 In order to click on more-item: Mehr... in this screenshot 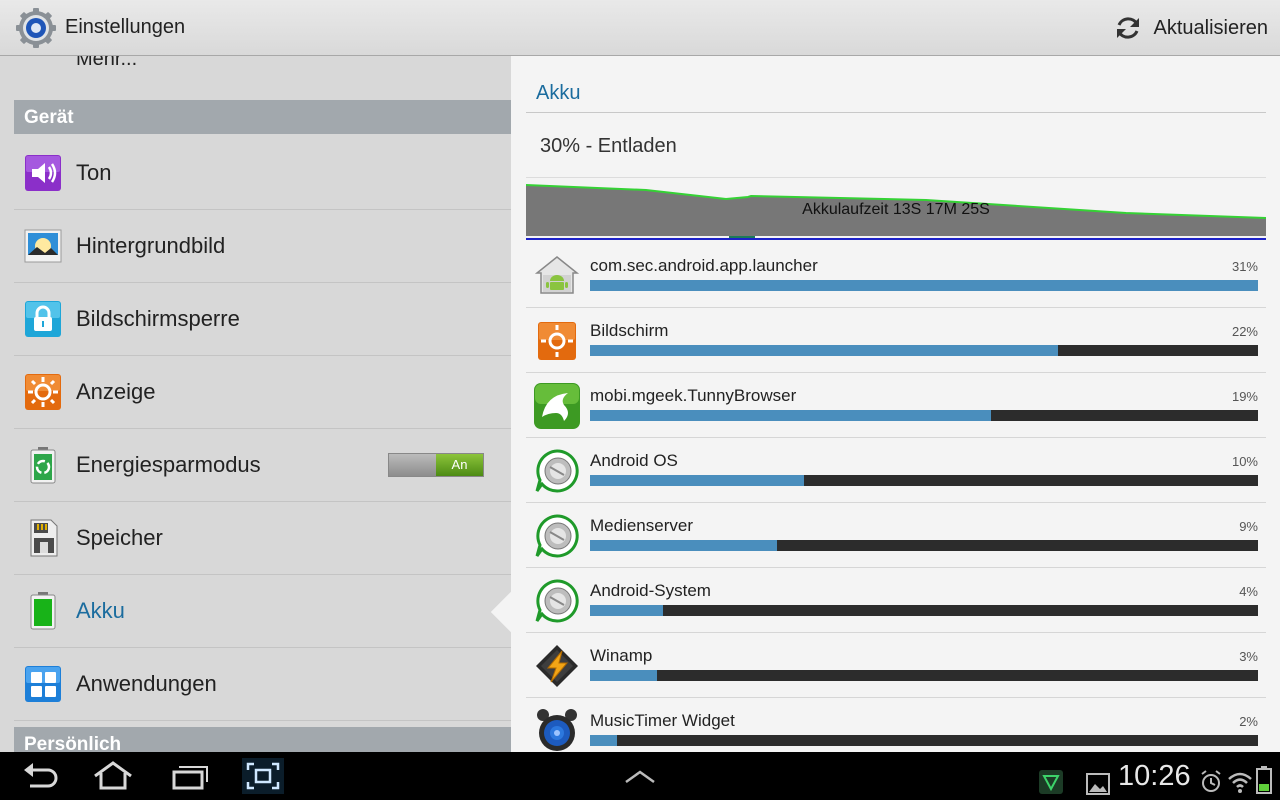, I will do `click(106, 63)`.